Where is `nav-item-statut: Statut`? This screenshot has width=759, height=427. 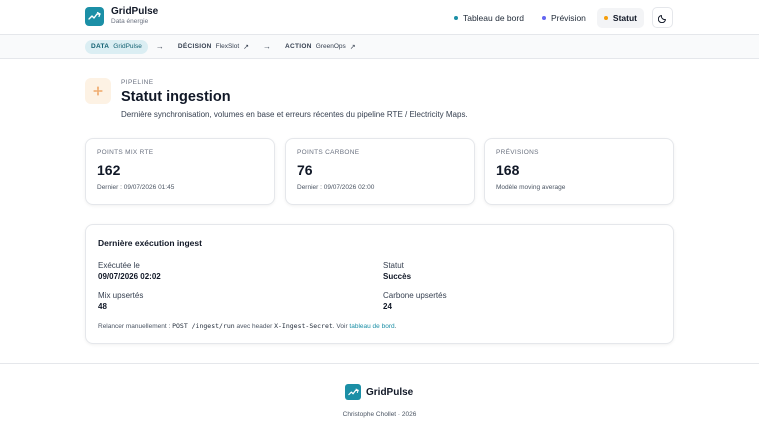 nav-item-statut: Statut is located at coordinates (620, 17).